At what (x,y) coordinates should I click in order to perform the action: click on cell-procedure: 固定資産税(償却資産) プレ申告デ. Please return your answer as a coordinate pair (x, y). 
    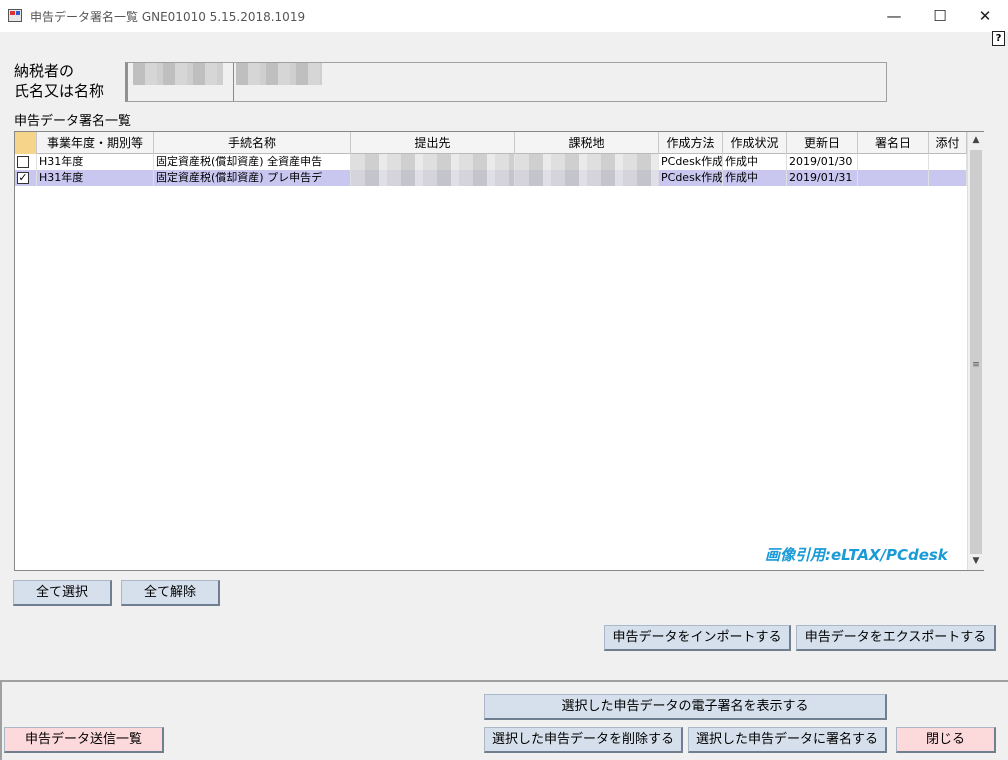
    Looking at the image, I should click on (252, 178).